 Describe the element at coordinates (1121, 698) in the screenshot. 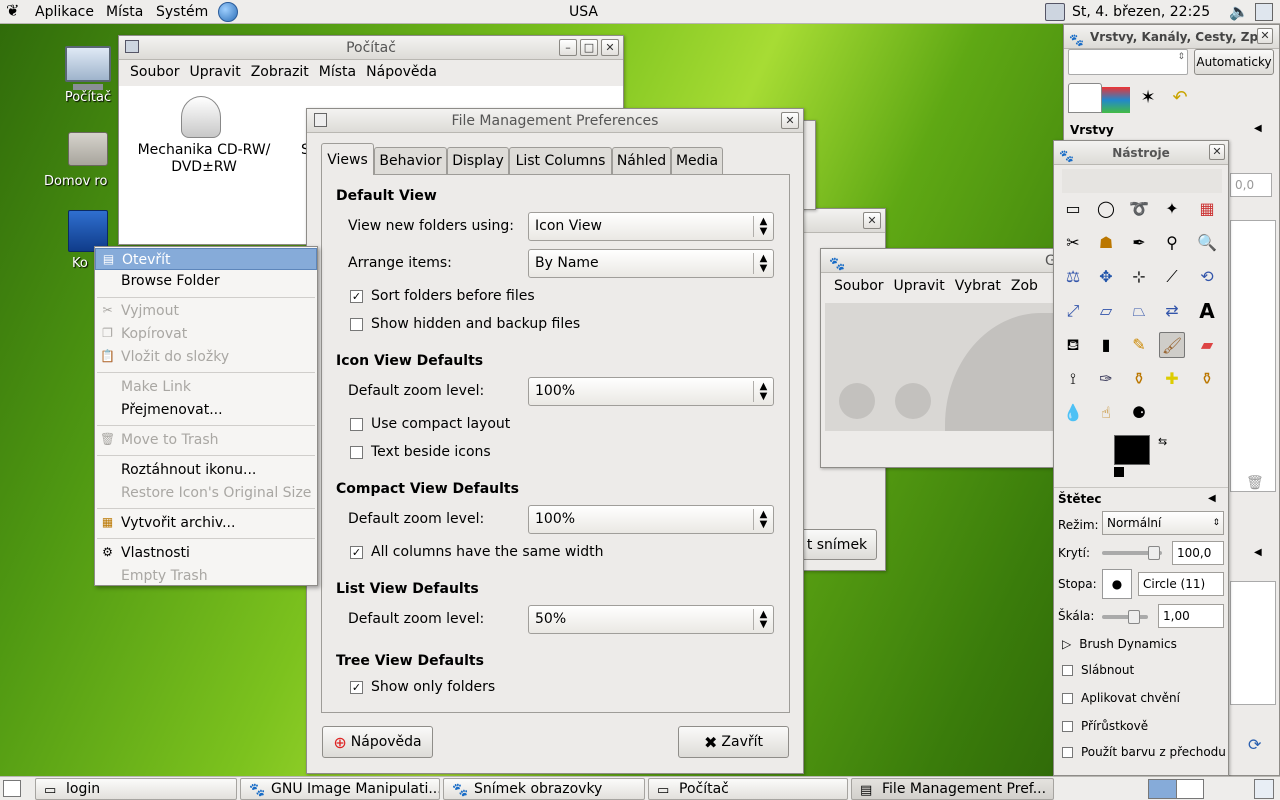

I see `jitter-checkbox: Aplikovat chvění` at that location.